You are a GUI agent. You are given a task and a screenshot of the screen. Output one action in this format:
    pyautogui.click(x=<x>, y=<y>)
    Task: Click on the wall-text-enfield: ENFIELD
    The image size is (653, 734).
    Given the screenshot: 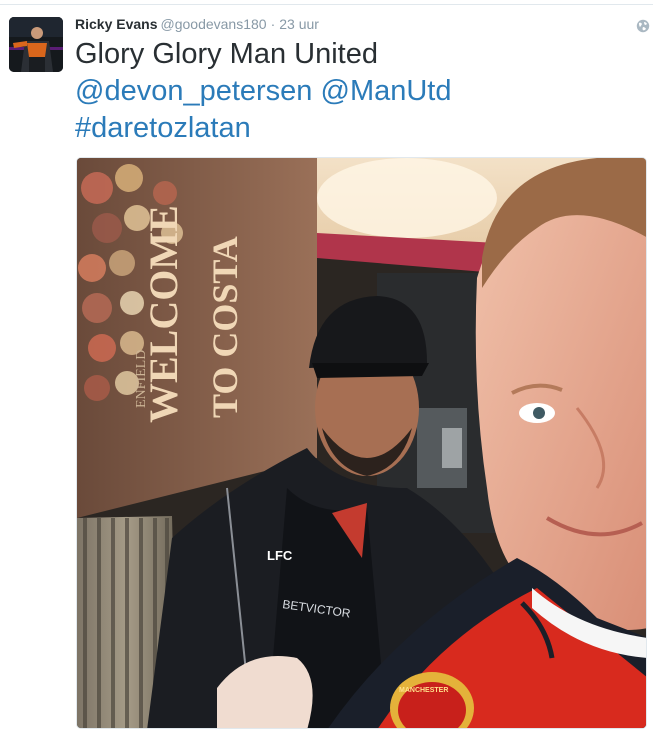 What is the action you would take?
    pyautogui.click(x=141, y=379)
    